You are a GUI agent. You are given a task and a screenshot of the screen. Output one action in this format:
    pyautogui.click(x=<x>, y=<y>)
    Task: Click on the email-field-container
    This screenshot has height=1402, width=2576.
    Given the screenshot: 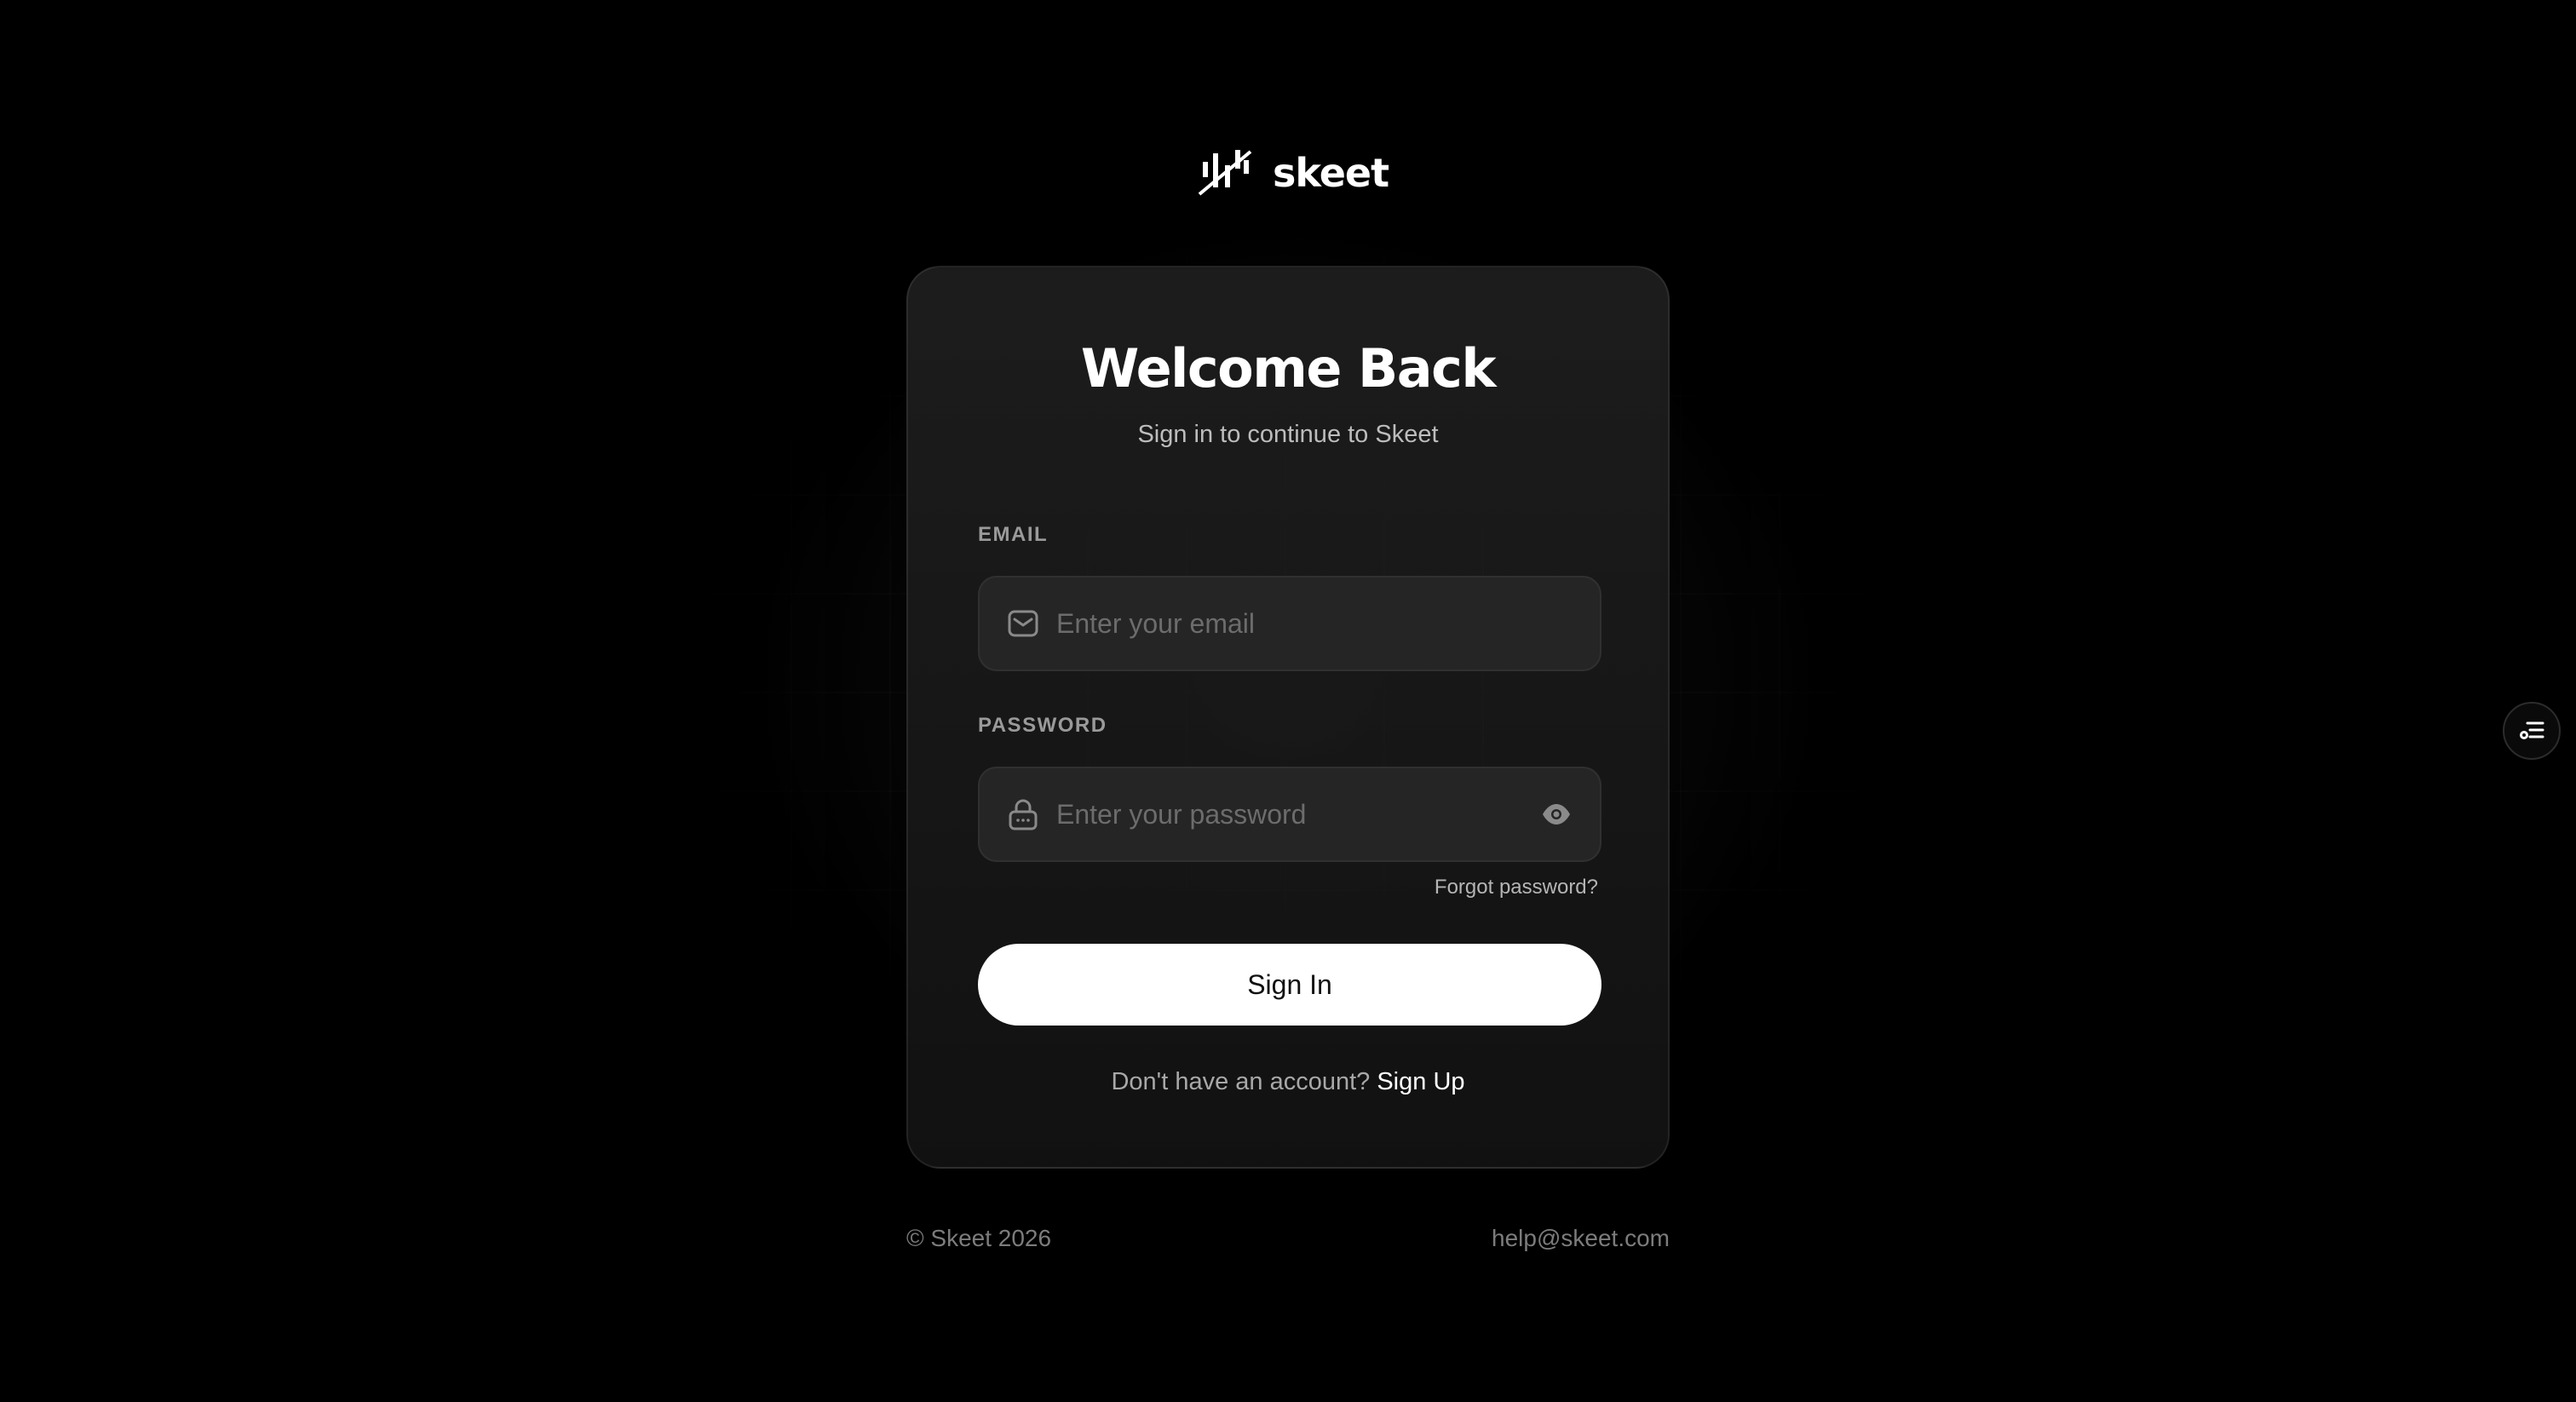 What is the action you would take?
    pyautogui.click(x=1289, y=623)
    